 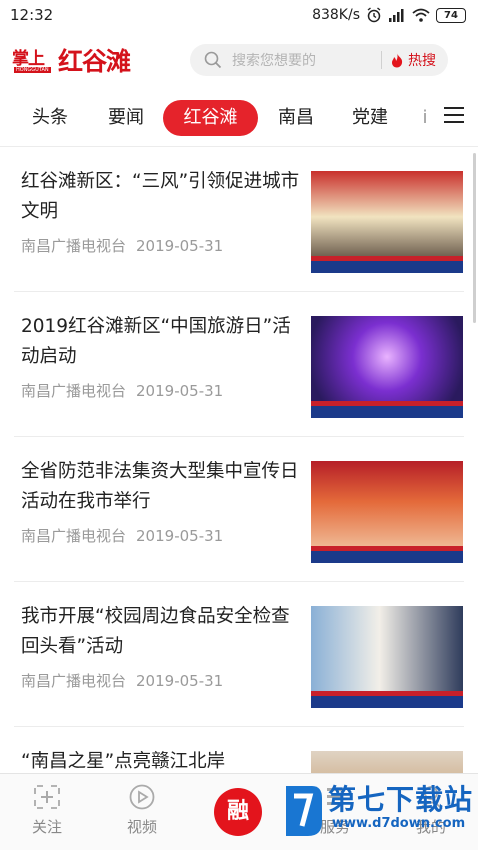 What do you see at coordinates (304, 811) in the screenshot?
I see `watermark-logo-icon` at bounding box center [304, 811].